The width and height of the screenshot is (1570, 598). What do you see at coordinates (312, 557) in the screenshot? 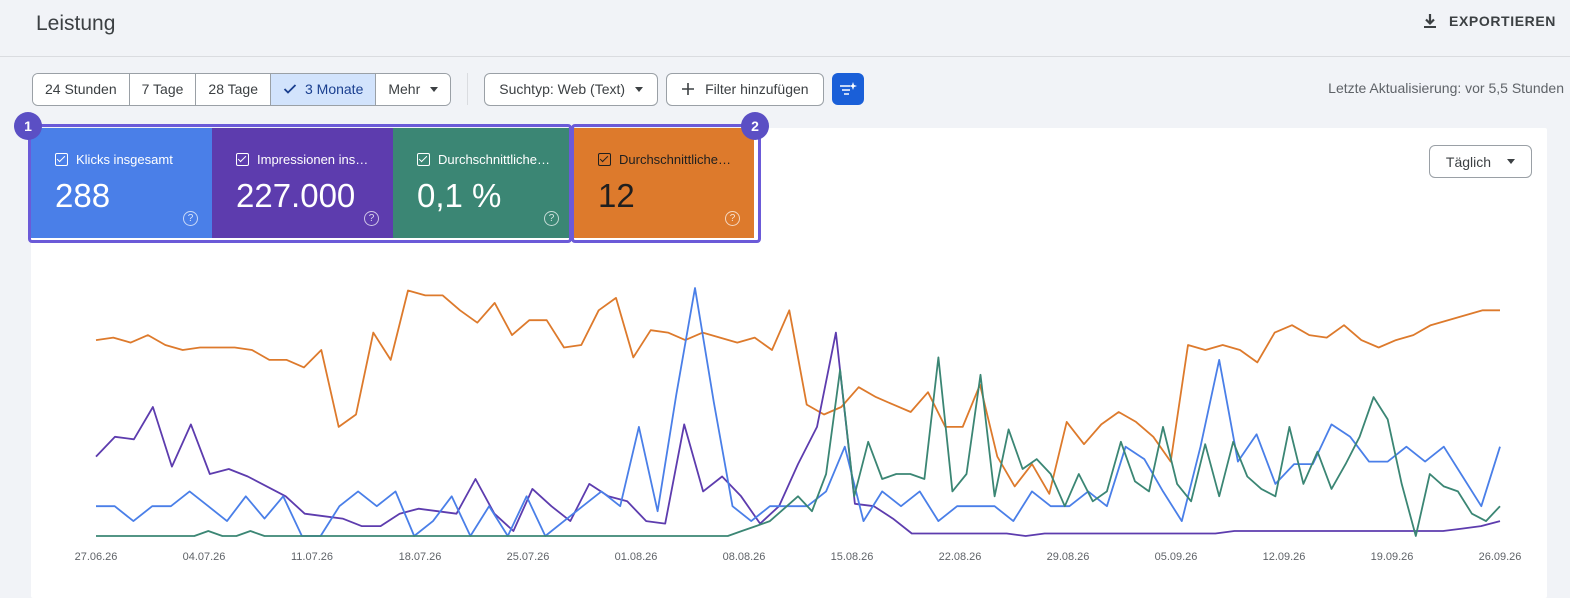
I see `x-tick-label: 11.07.26` at bounding box center [312, 557].